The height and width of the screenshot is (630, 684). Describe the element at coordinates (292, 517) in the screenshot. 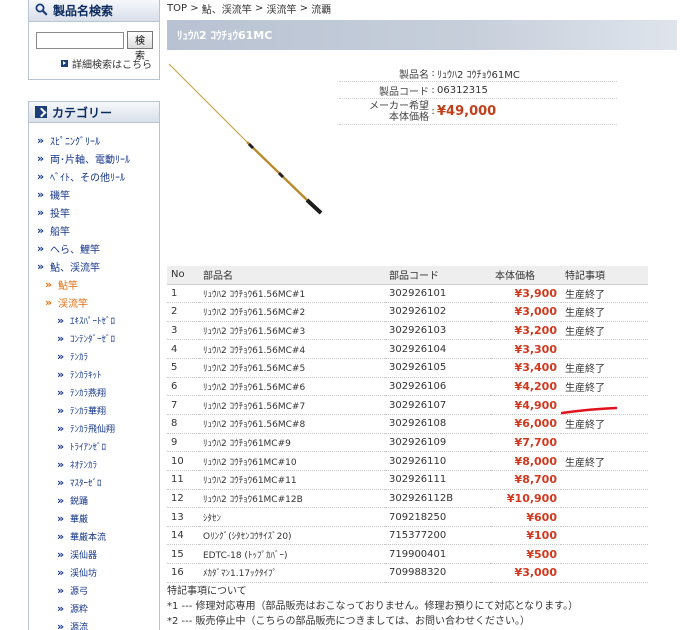

I see `cell-part-name: ｼﾀｾﾝ` at that location.